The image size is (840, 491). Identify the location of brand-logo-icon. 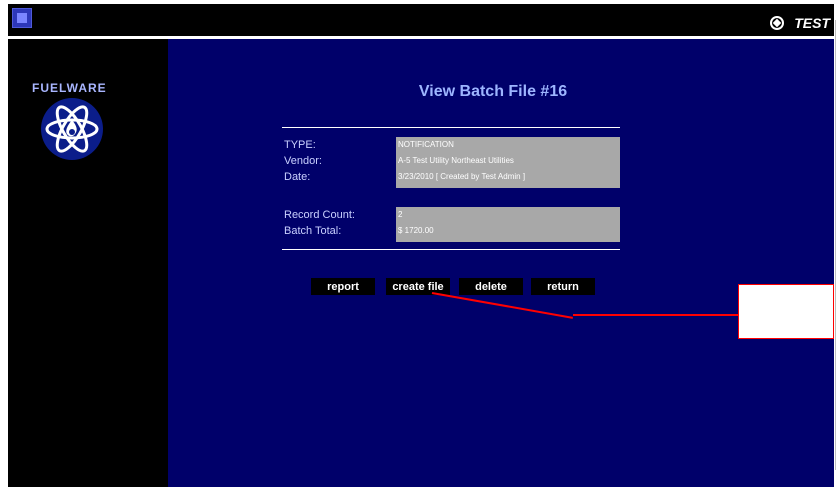
(777, 23).